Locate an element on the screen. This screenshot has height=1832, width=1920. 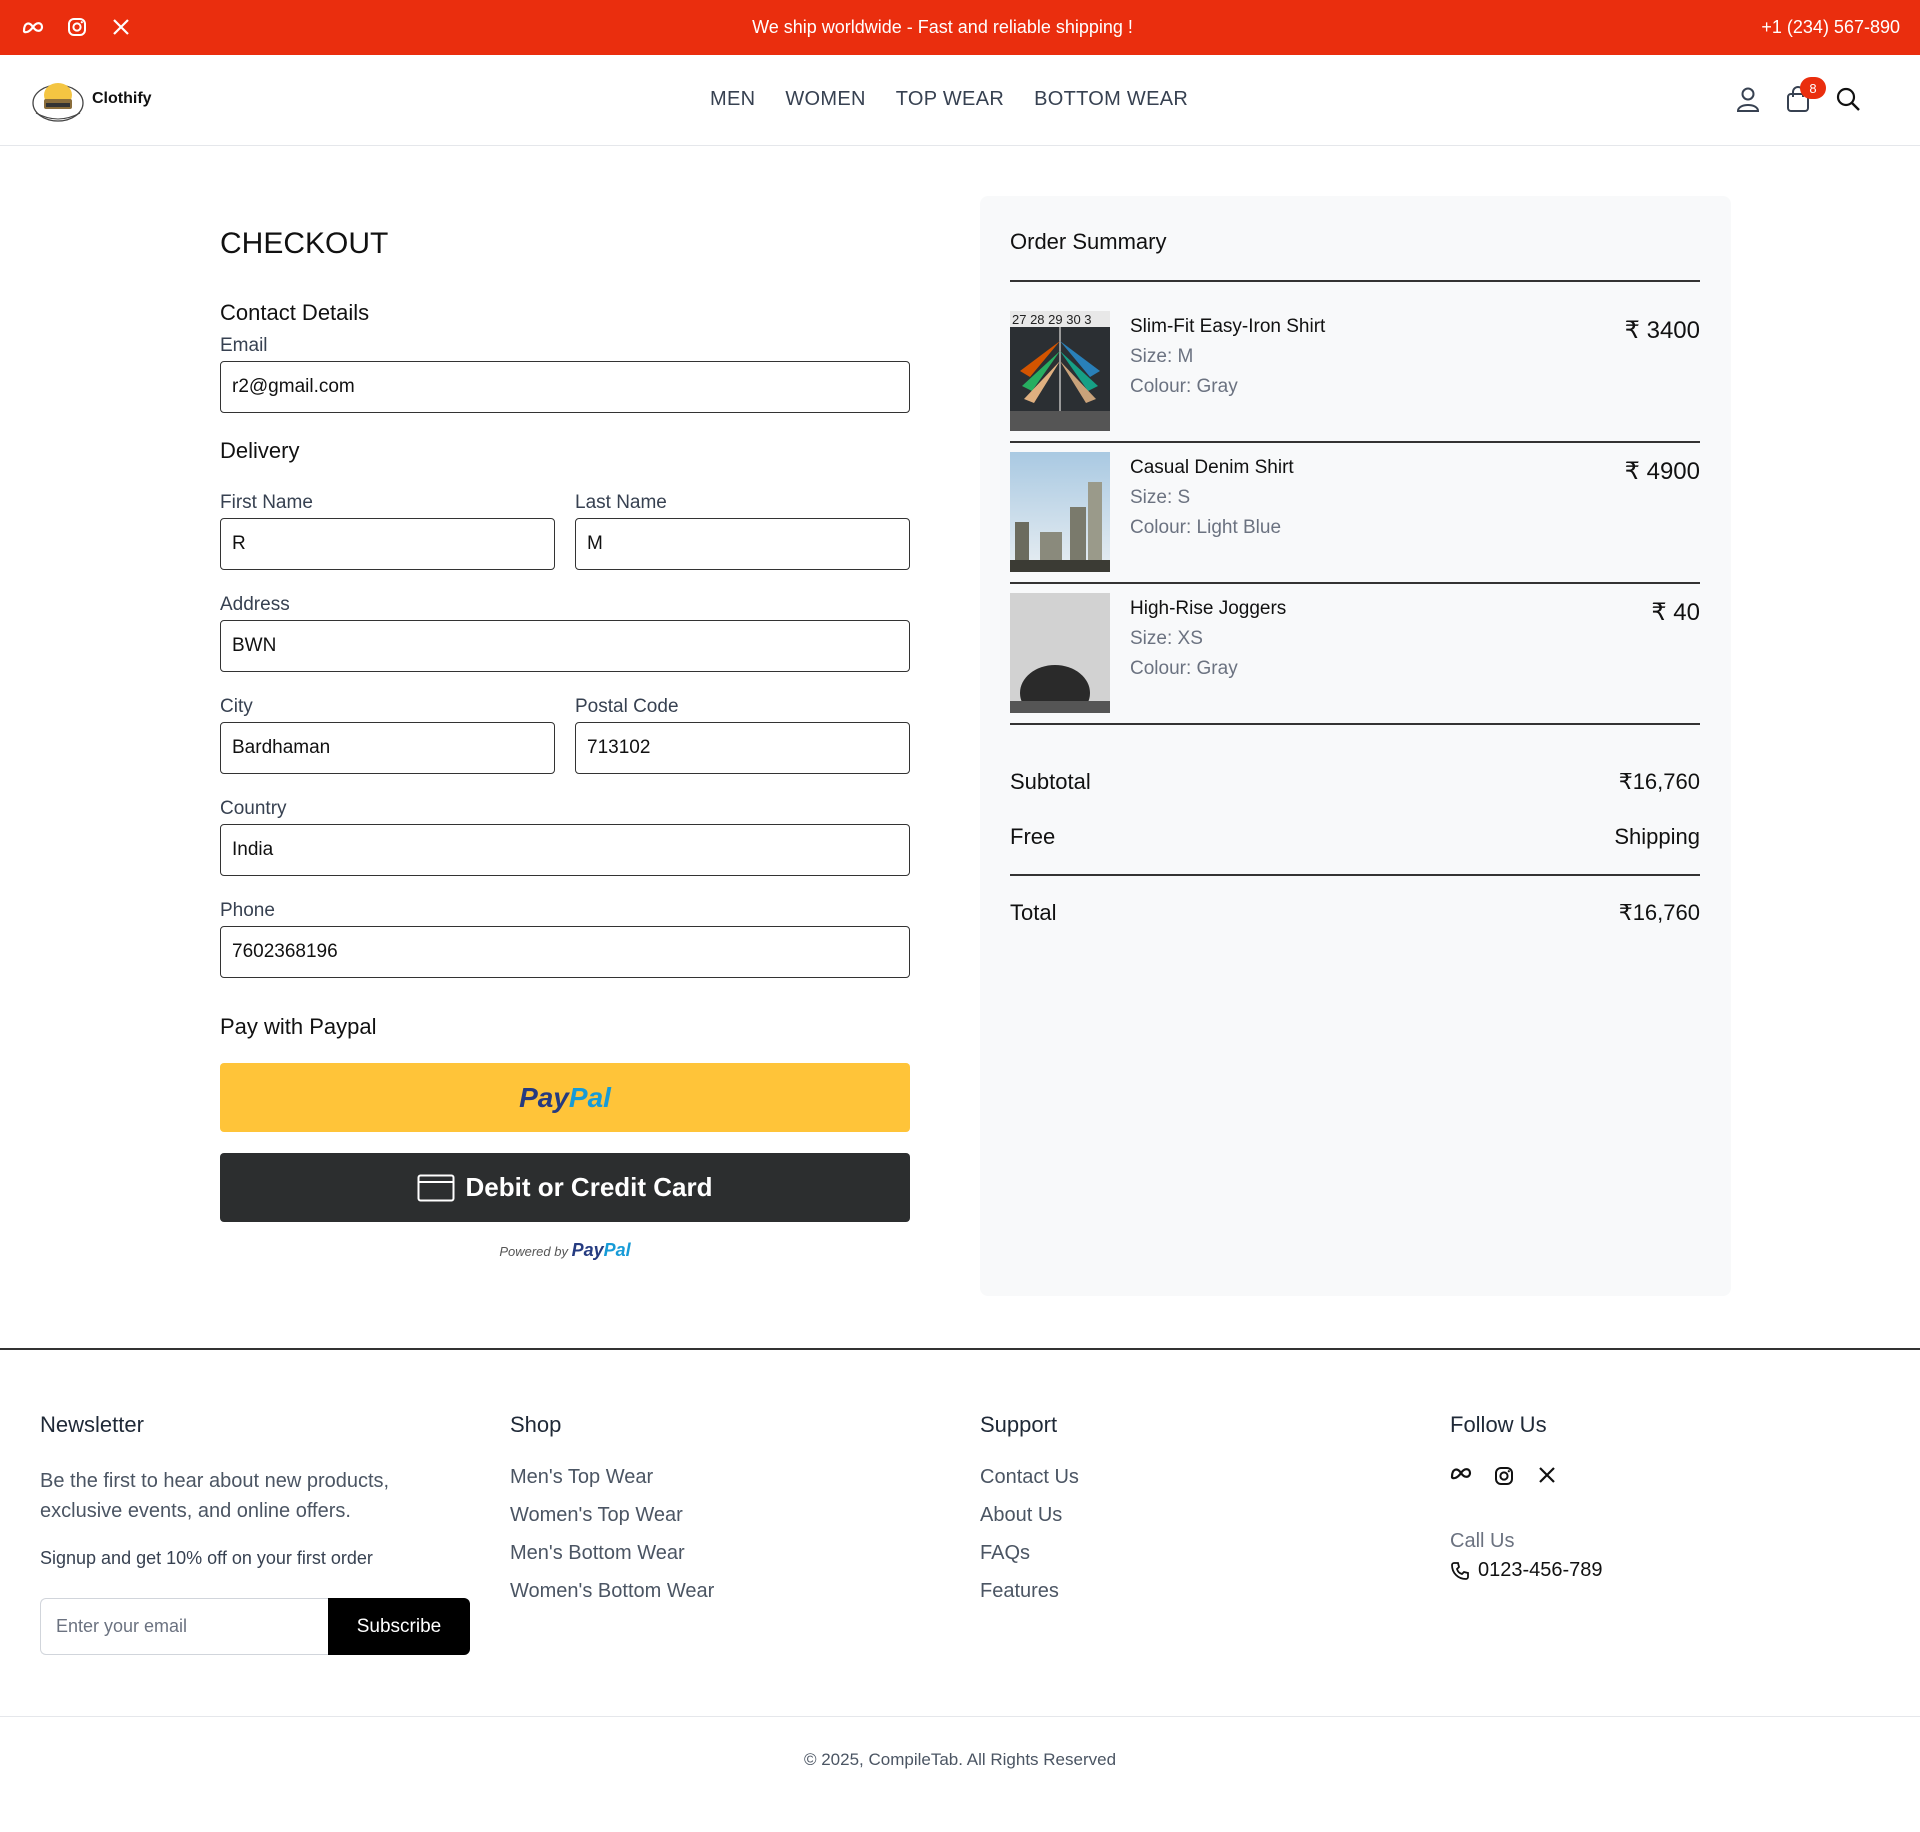
city-field: Bardhaman is located at coordinates (387, 748).